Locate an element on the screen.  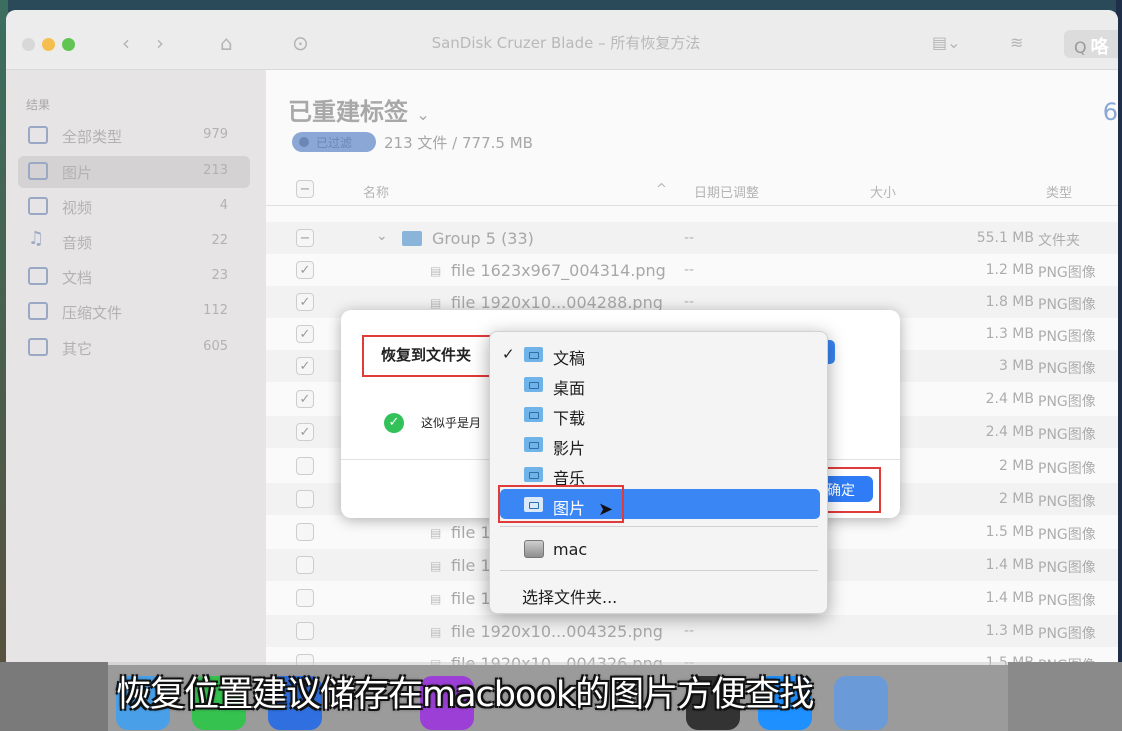
sidebar-heading: 结果 is located at coordinates (38, 105).